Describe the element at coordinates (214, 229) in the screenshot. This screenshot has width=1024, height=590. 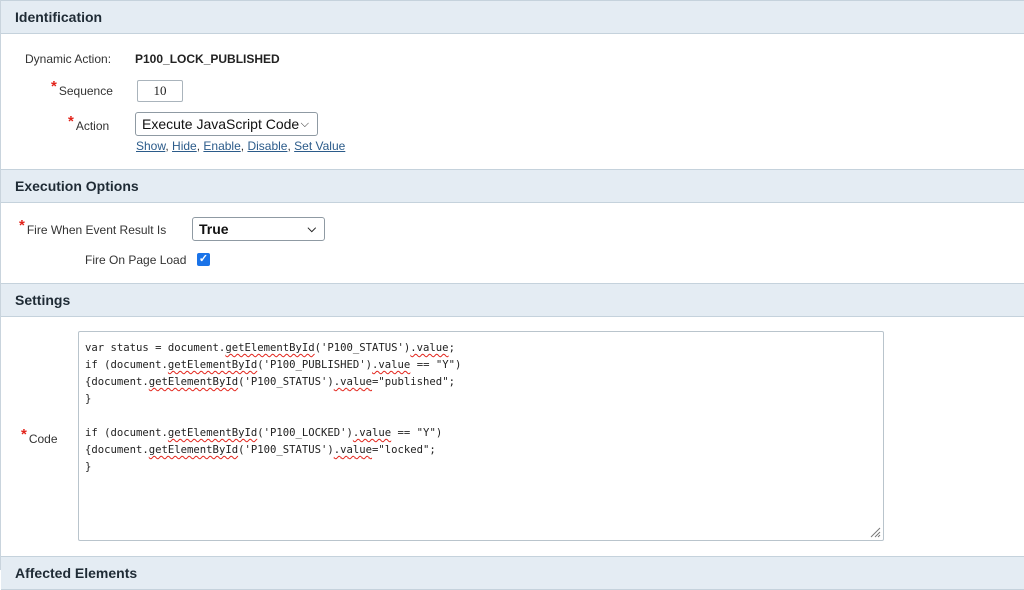
I see `fire-when-select-value: True` at that location.